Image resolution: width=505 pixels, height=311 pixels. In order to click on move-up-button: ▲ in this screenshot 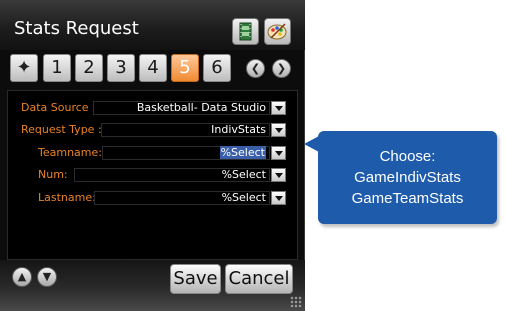, I will do `click(22, 277)`.